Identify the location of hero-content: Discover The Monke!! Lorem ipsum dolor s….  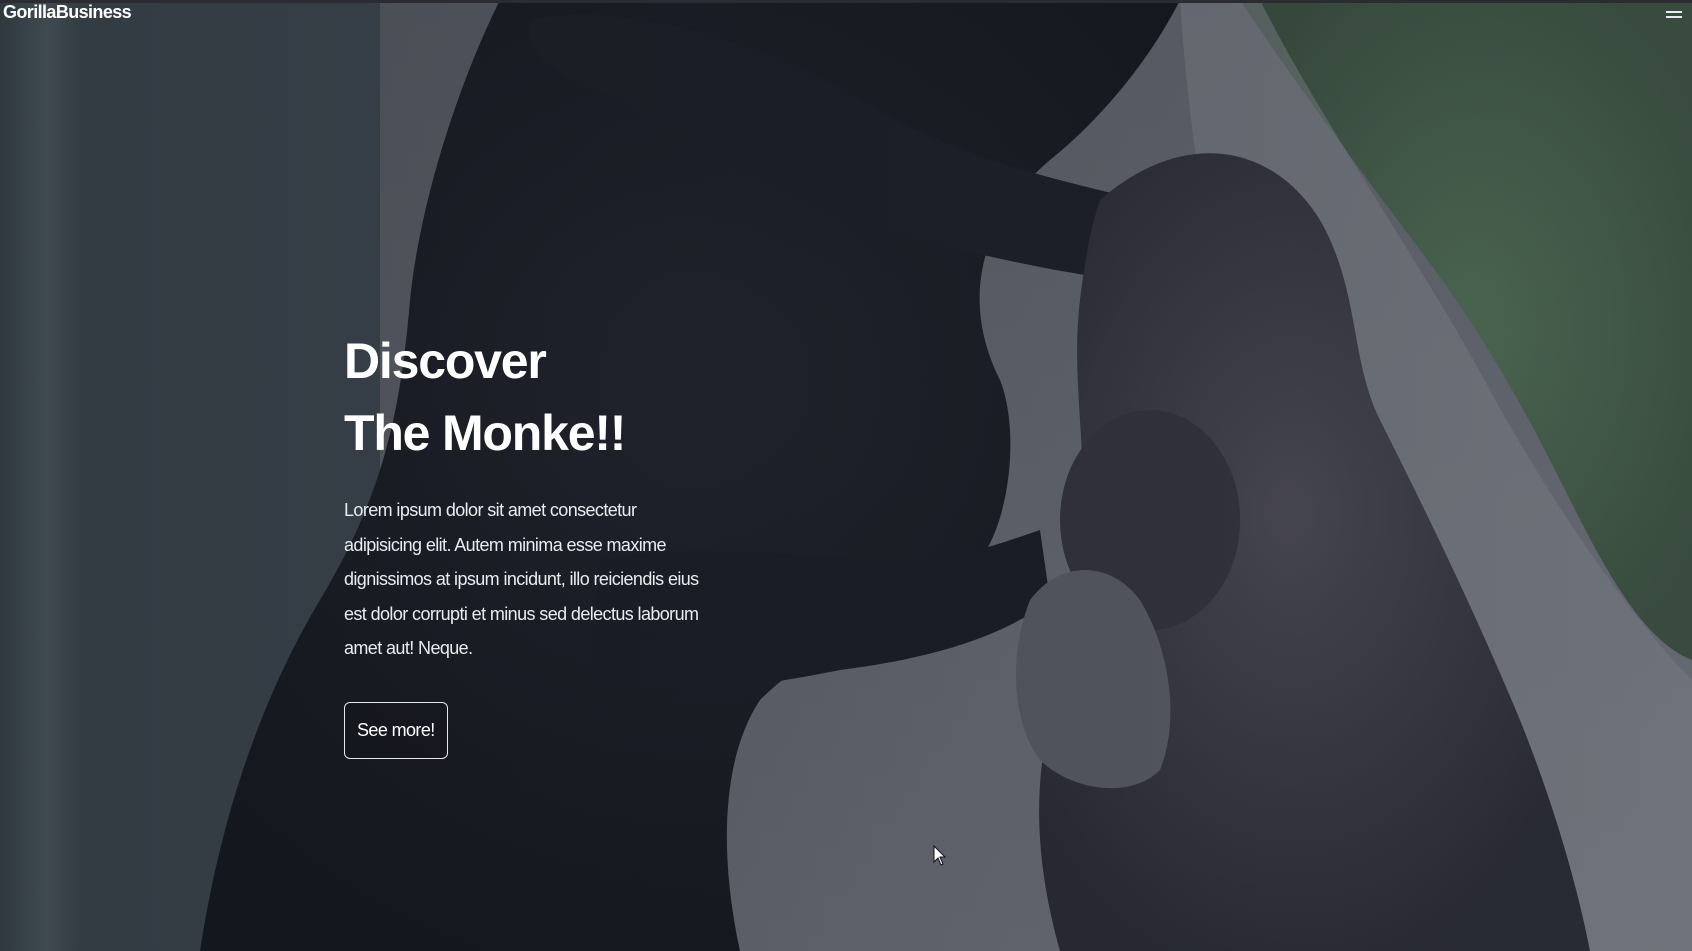
(534, 542).